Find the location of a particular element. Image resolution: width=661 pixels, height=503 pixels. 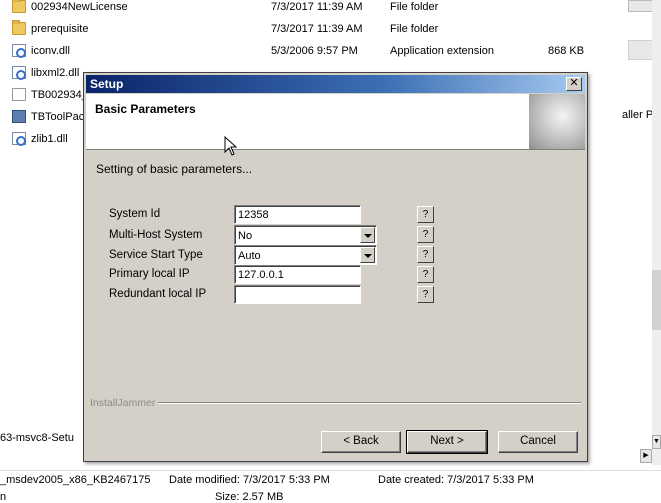

document-icon is located at coordinates (19, 94).